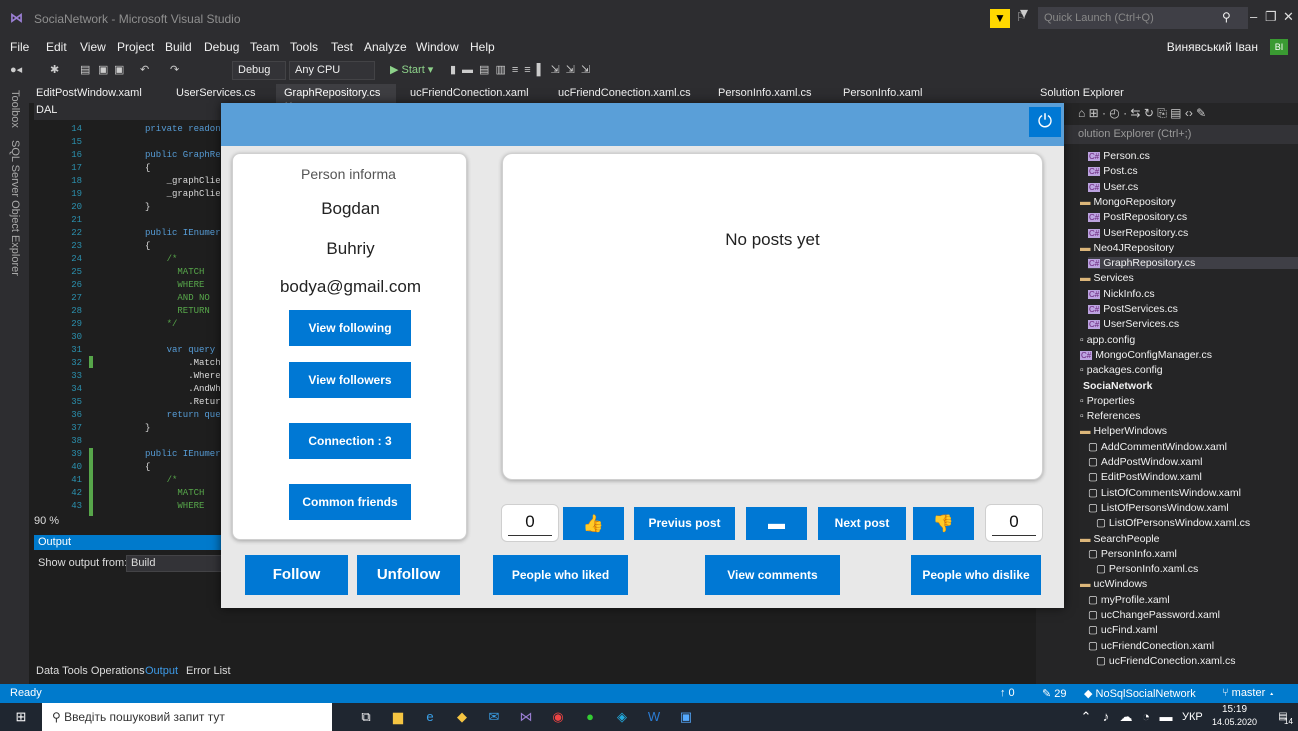 This screenshot has height=731, width=1298. Describe the element at coordinates (385, 47) in the screenshot. I see `menu-analyze: Analyze` at that location.